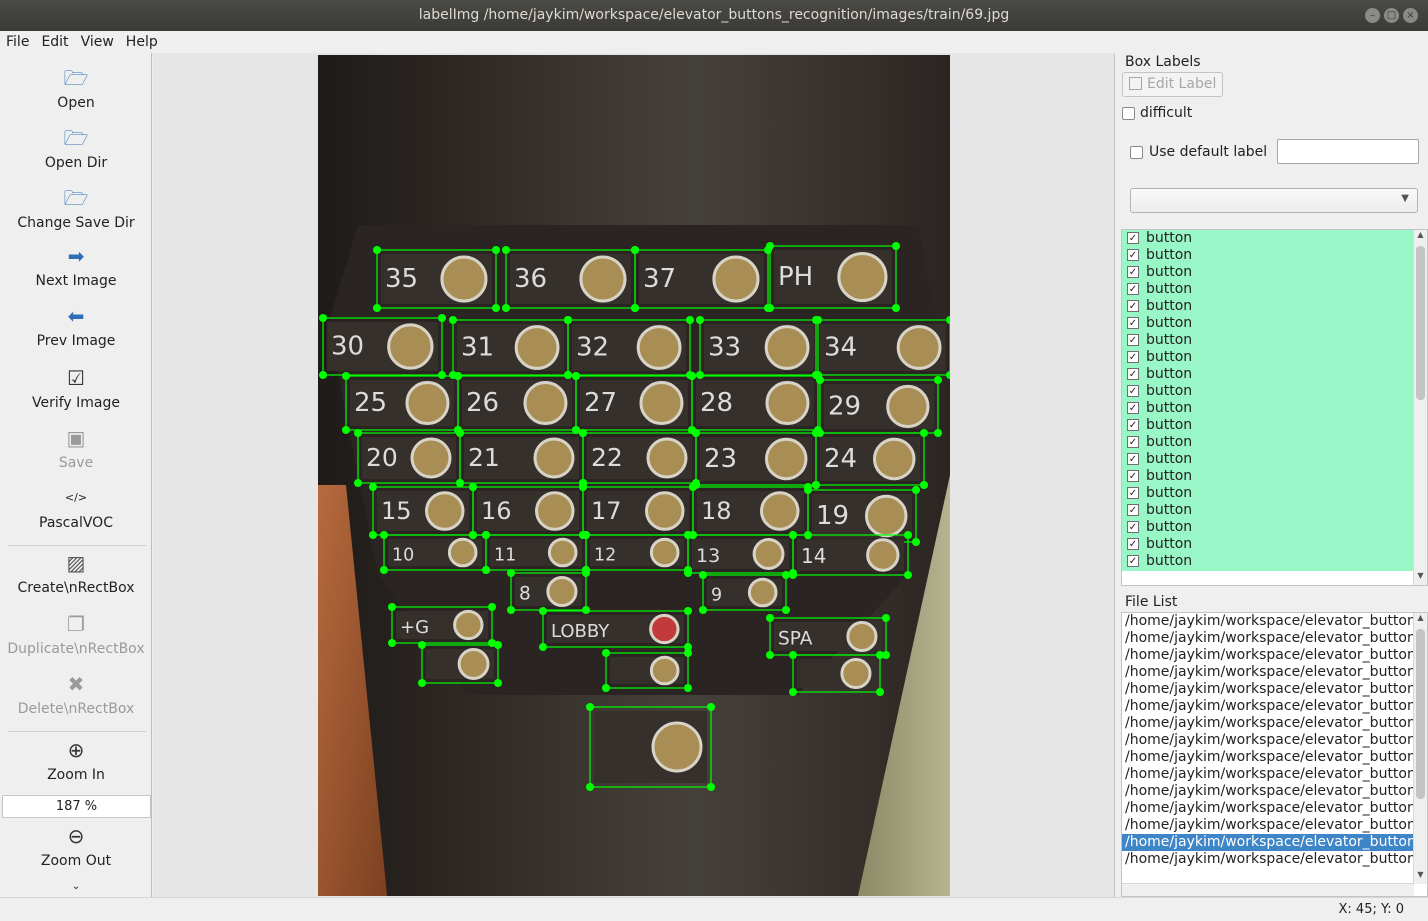 The height and width of the screenshot is (921, 1428). I want to click on file-list-scrollbar: ▲ ▼, so click(1420, 748).